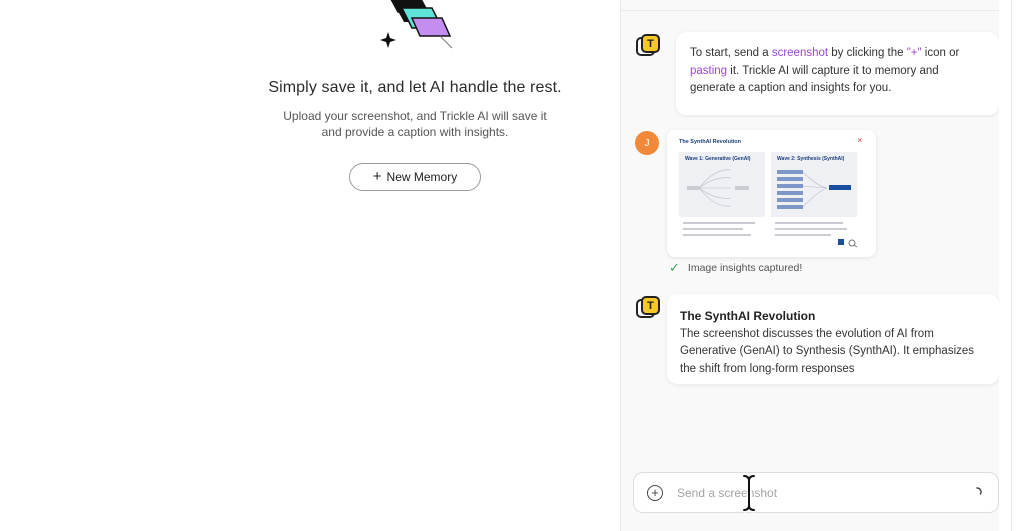 Image resolution: width=1024 pixels, height=531 pixels. What do you see at coordinates (867, 53) in the screenshot?
I see `intro-text: by clicking the` at bounding box center [867, 53].